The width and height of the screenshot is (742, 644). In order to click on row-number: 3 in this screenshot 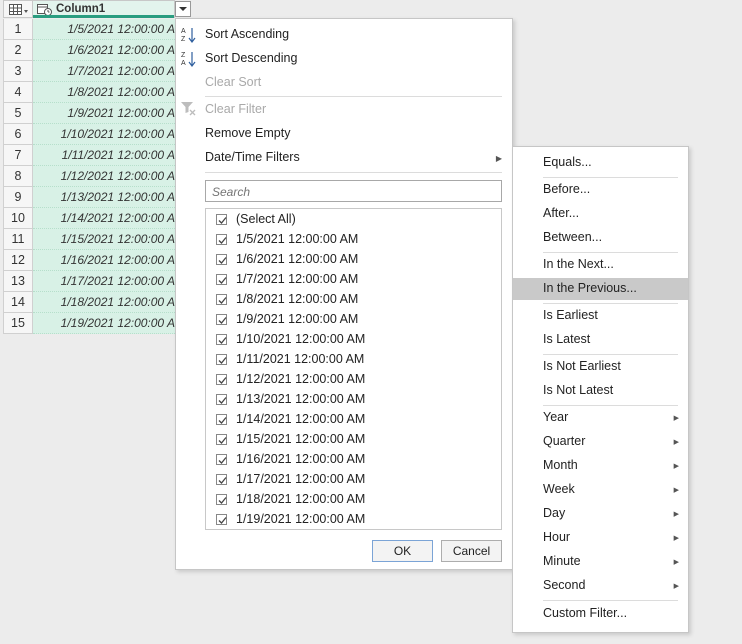, I will do `click(18, 71)`.